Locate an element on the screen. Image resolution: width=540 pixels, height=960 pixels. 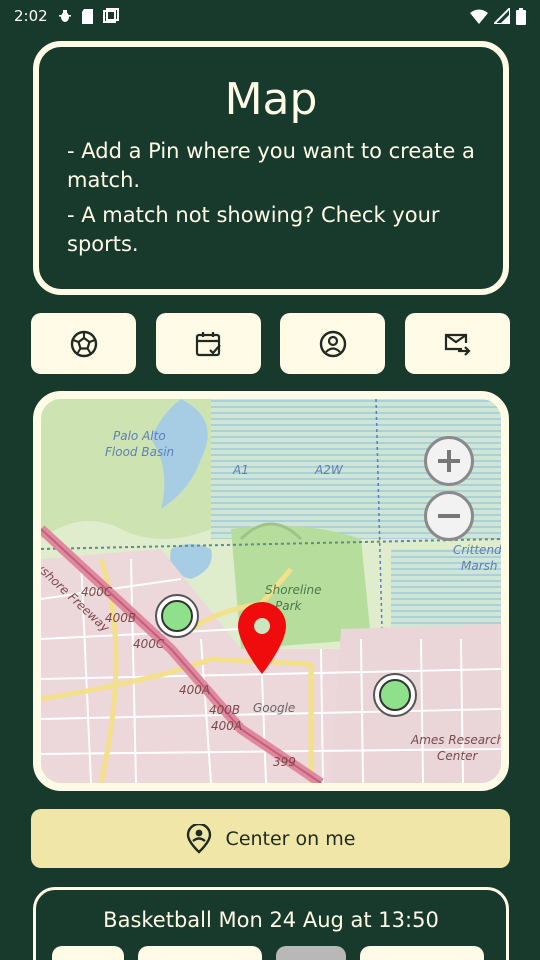
bug-icon is located at coordinates (64, 16).